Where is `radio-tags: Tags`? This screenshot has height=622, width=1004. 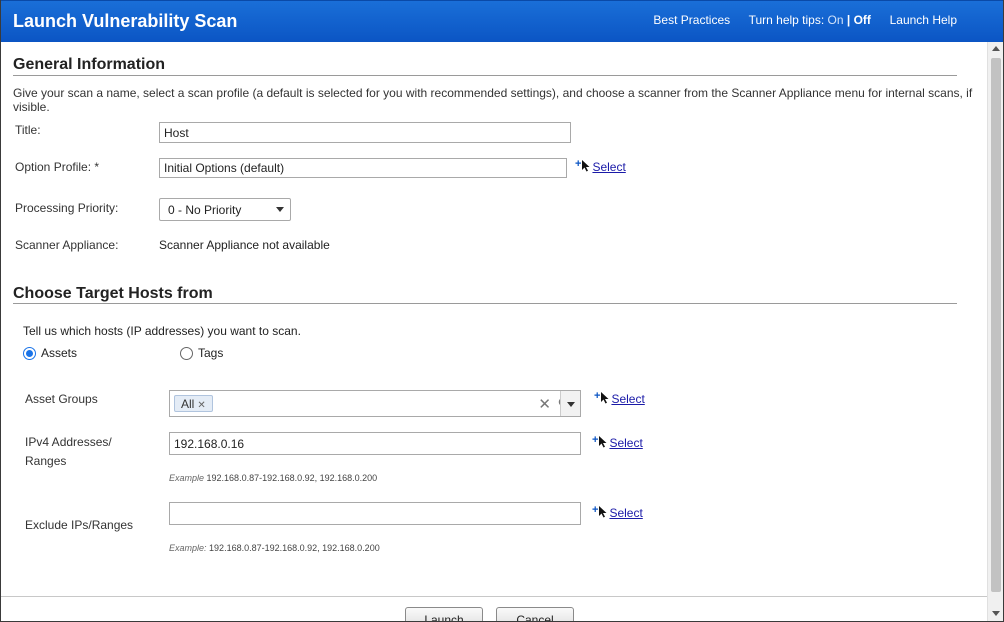
radio-tags: Tags is located at coordinates (201, 353).